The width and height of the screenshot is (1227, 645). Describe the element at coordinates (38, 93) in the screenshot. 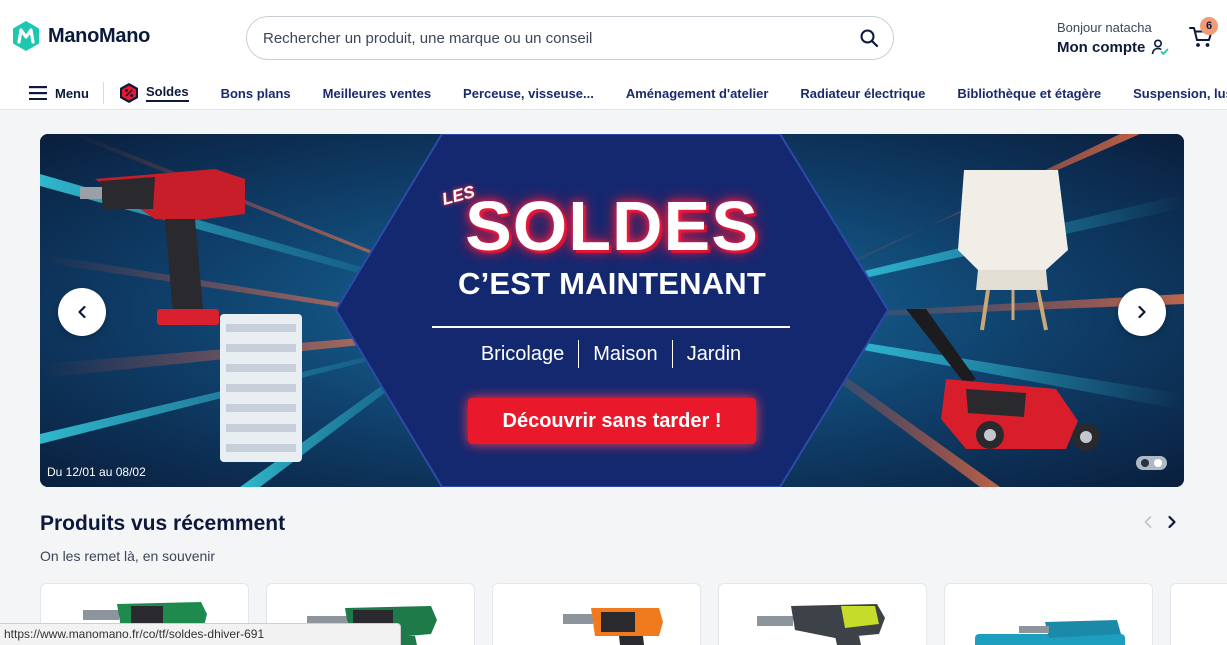

I see `hamburger-icon` at that location.